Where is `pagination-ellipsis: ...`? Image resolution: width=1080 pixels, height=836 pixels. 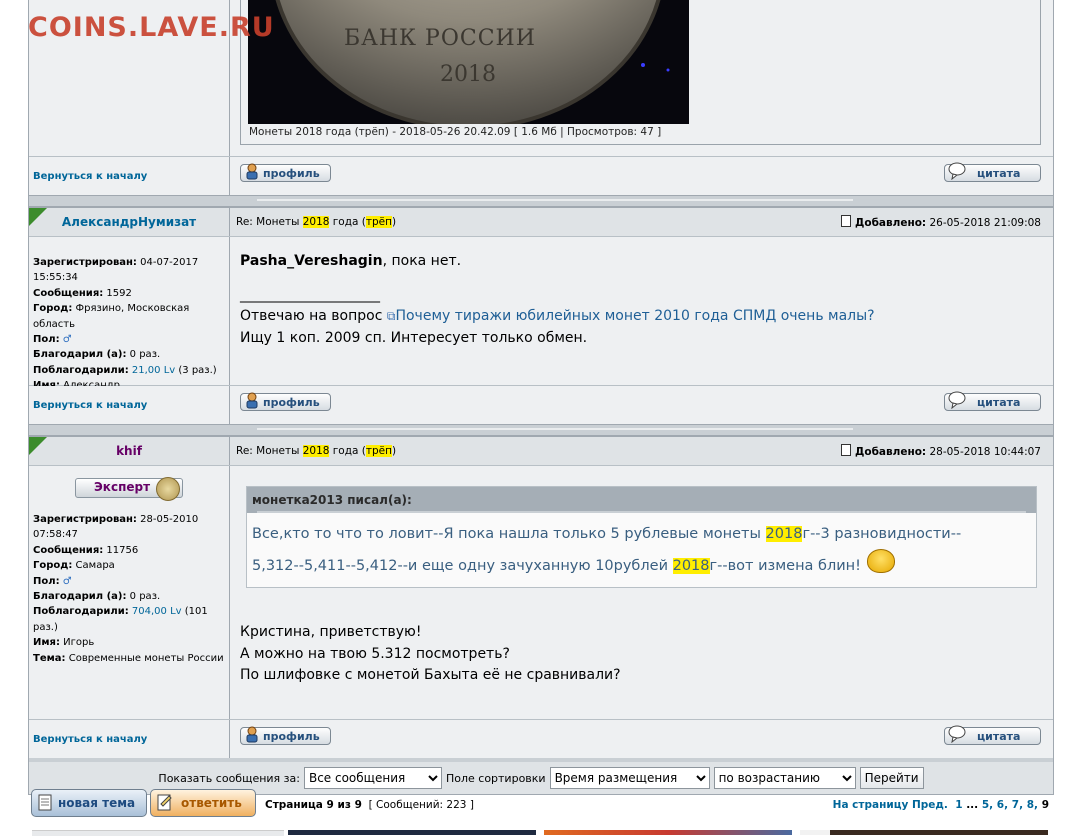
pagination-ellipsis: ... is located at coordinates (972, 805).